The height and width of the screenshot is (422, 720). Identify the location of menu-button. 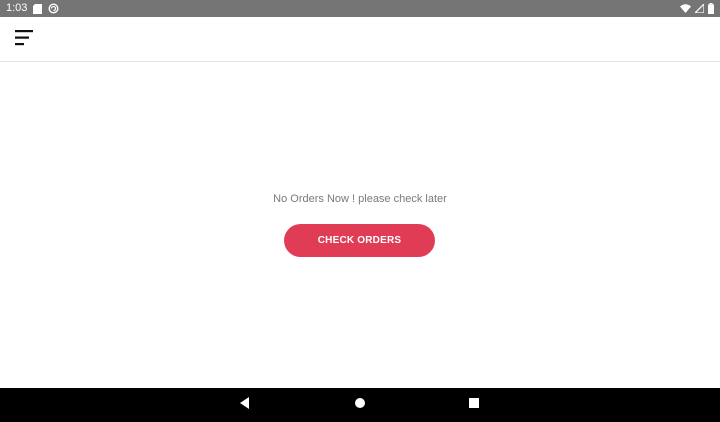
(25, 40).